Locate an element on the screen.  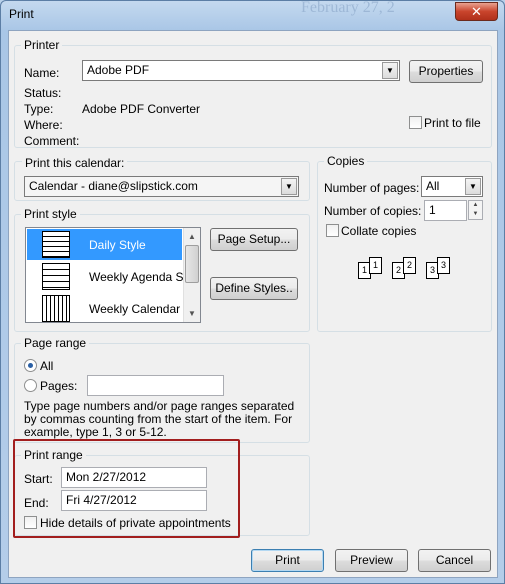
print-calendar-label: Print this calendar: is located at coordinates (75, 163).